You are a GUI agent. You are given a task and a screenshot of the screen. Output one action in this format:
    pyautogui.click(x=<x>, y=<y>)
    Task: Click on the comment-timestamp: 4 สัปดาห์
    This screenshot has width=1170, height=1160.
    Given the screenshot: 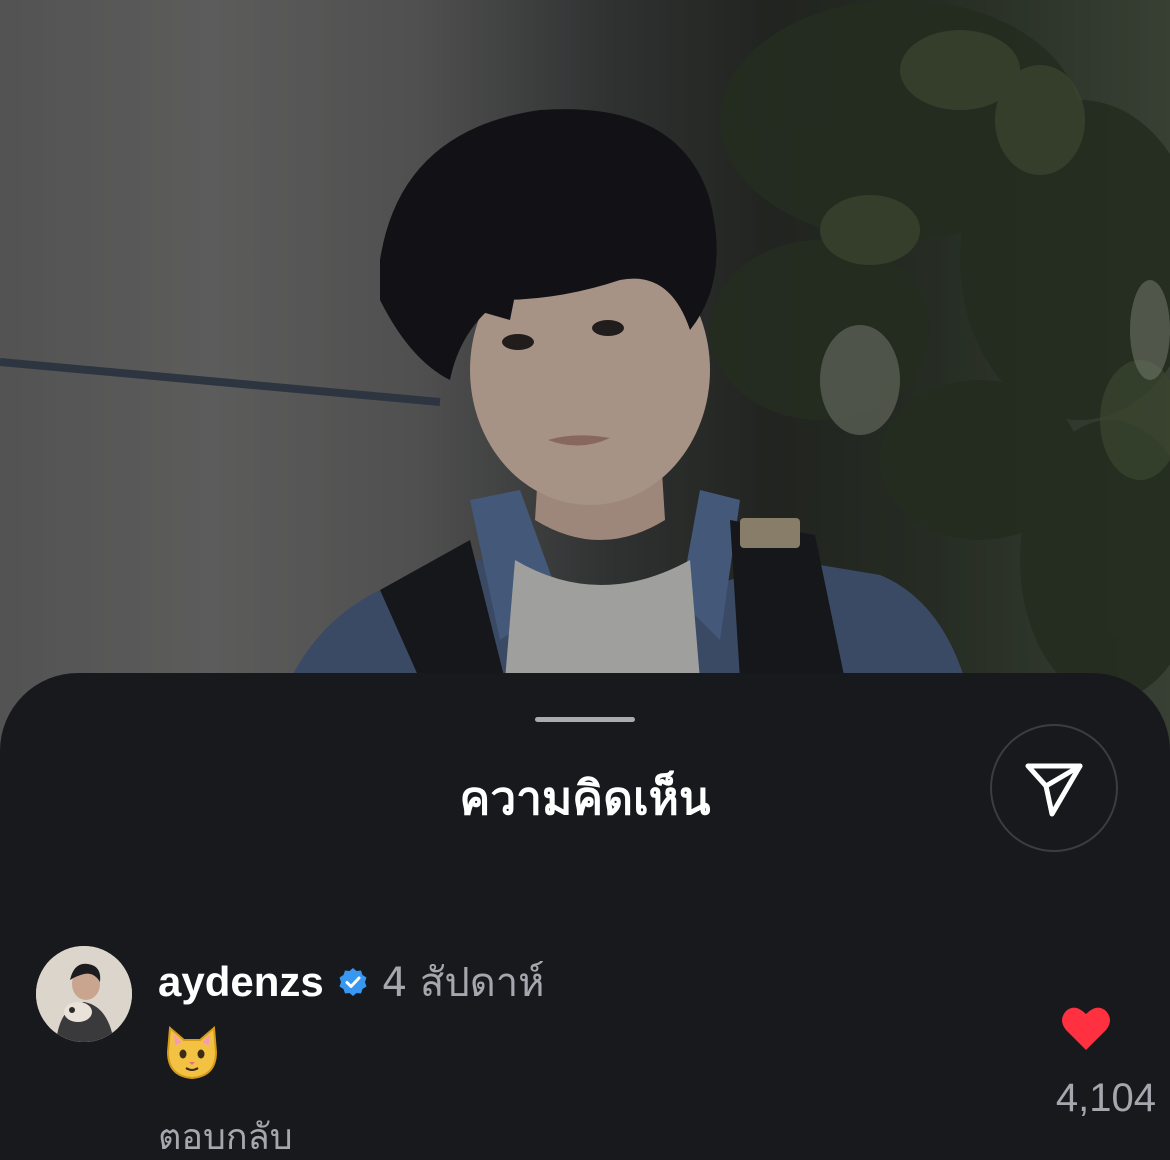 What is the action you would take?
    pyautogui.click(x=463, y=983)
    